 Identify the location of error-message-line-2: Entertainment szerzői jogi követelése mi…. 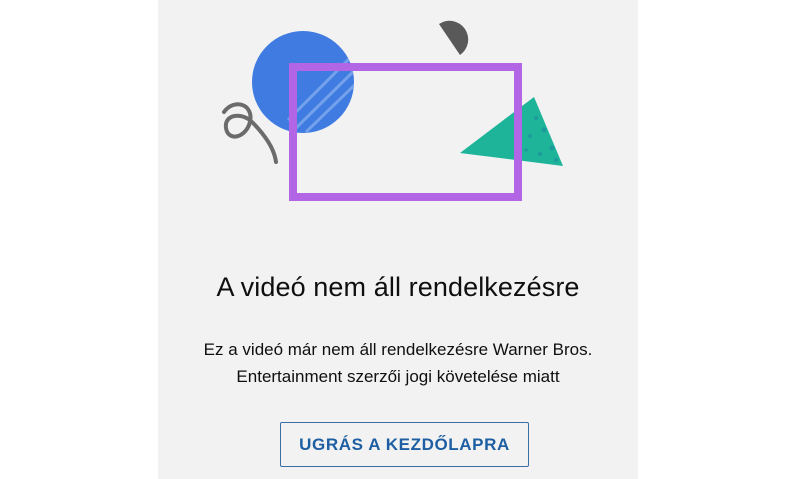
(398, 376).